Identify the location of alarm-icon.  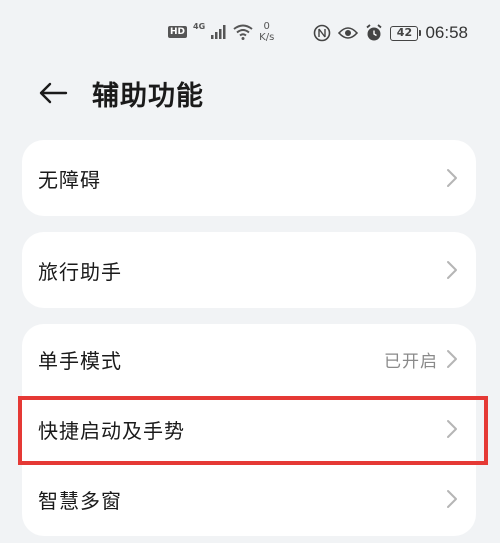
(374, 33).